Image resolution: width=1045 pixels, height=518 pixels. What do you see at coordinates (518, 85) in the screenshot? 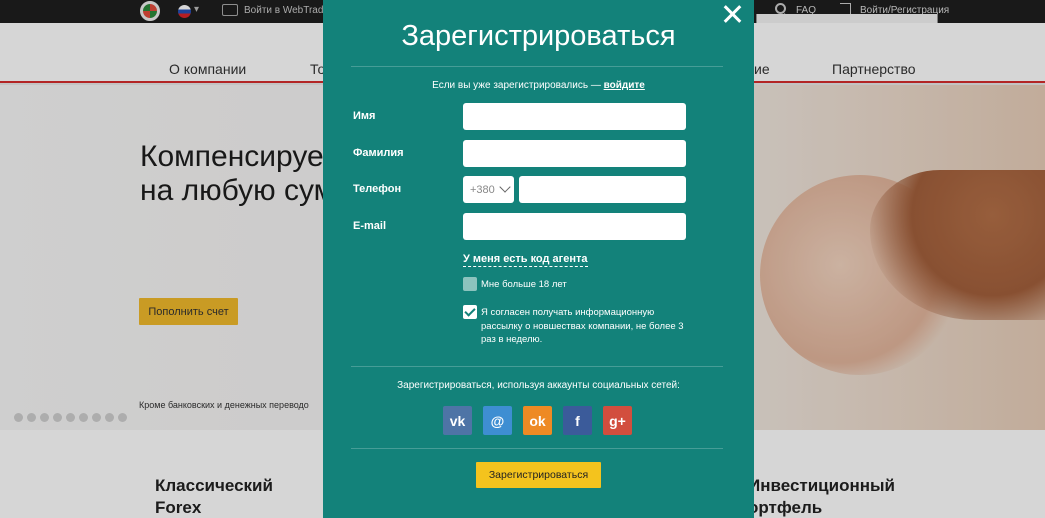
I see `login-prompt-text: Если вы уже зарегистрировались —` at bounding box center [518, 85].